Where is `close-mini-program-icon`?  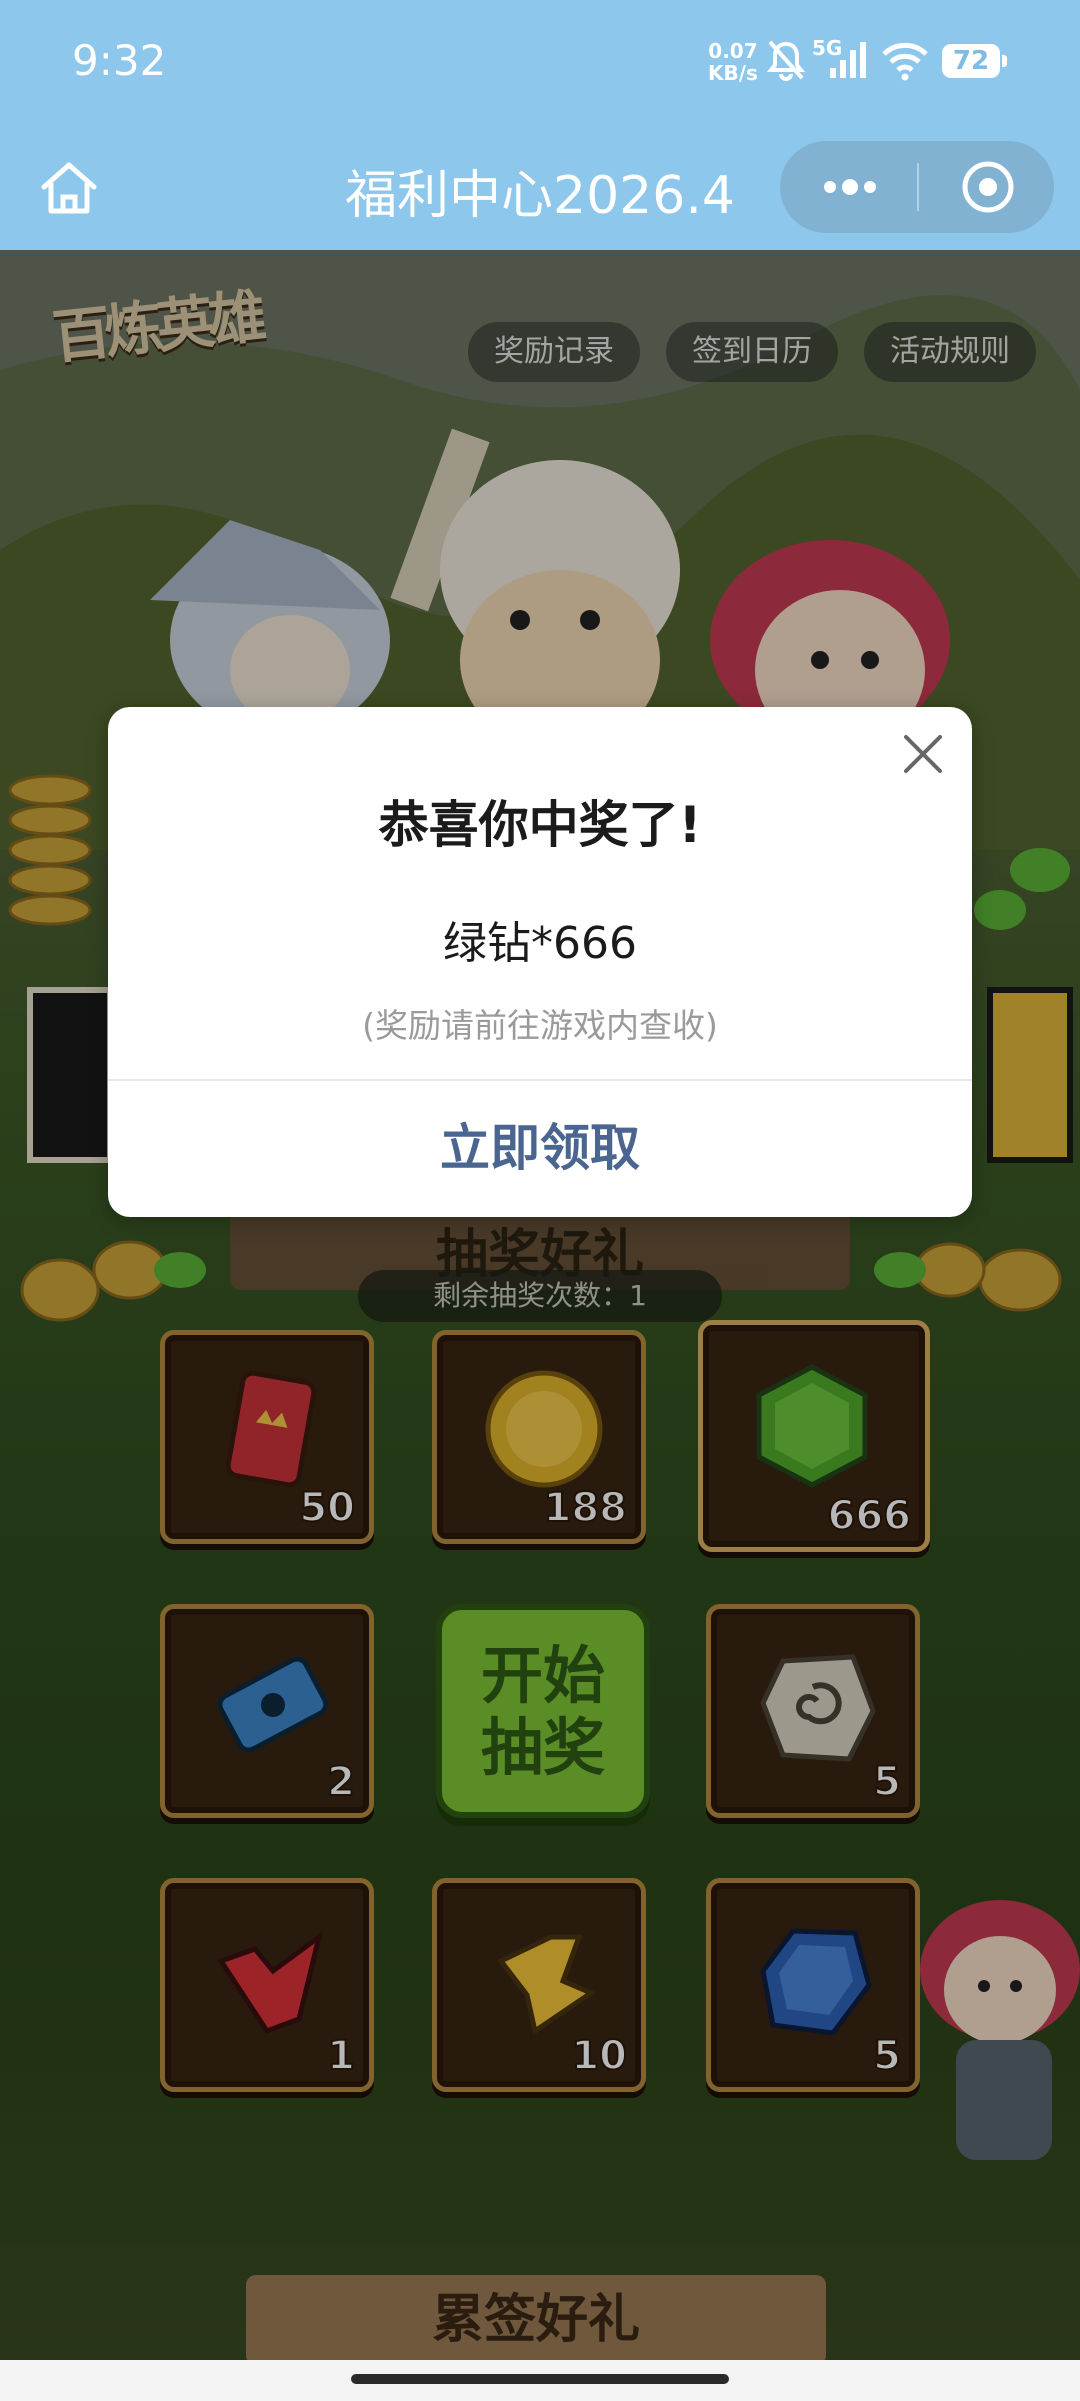 close-mini-program-icon is located at coordinates (988, 187).